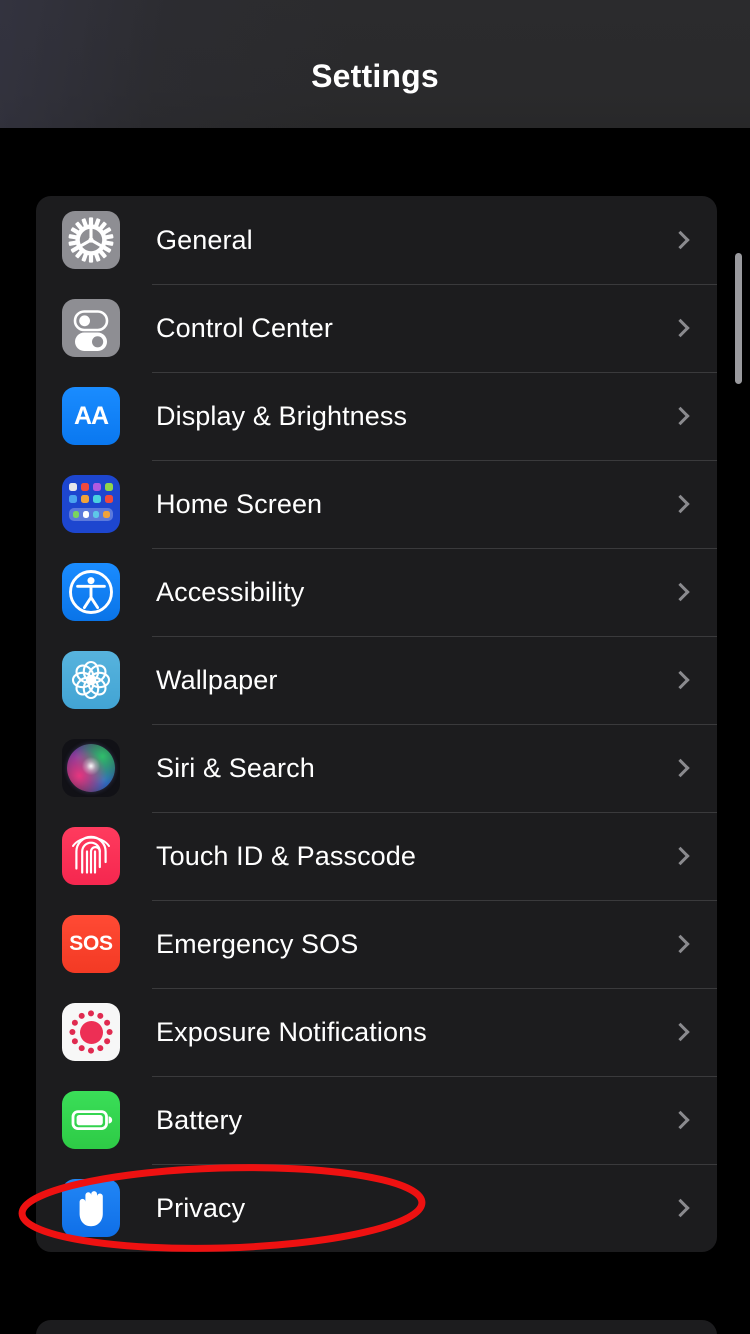 The image size is (750, 1334). What do you see at coordinates (375, 75) in the screenshot?
I see `page-title: Settings` at bounding box center [375, 75].